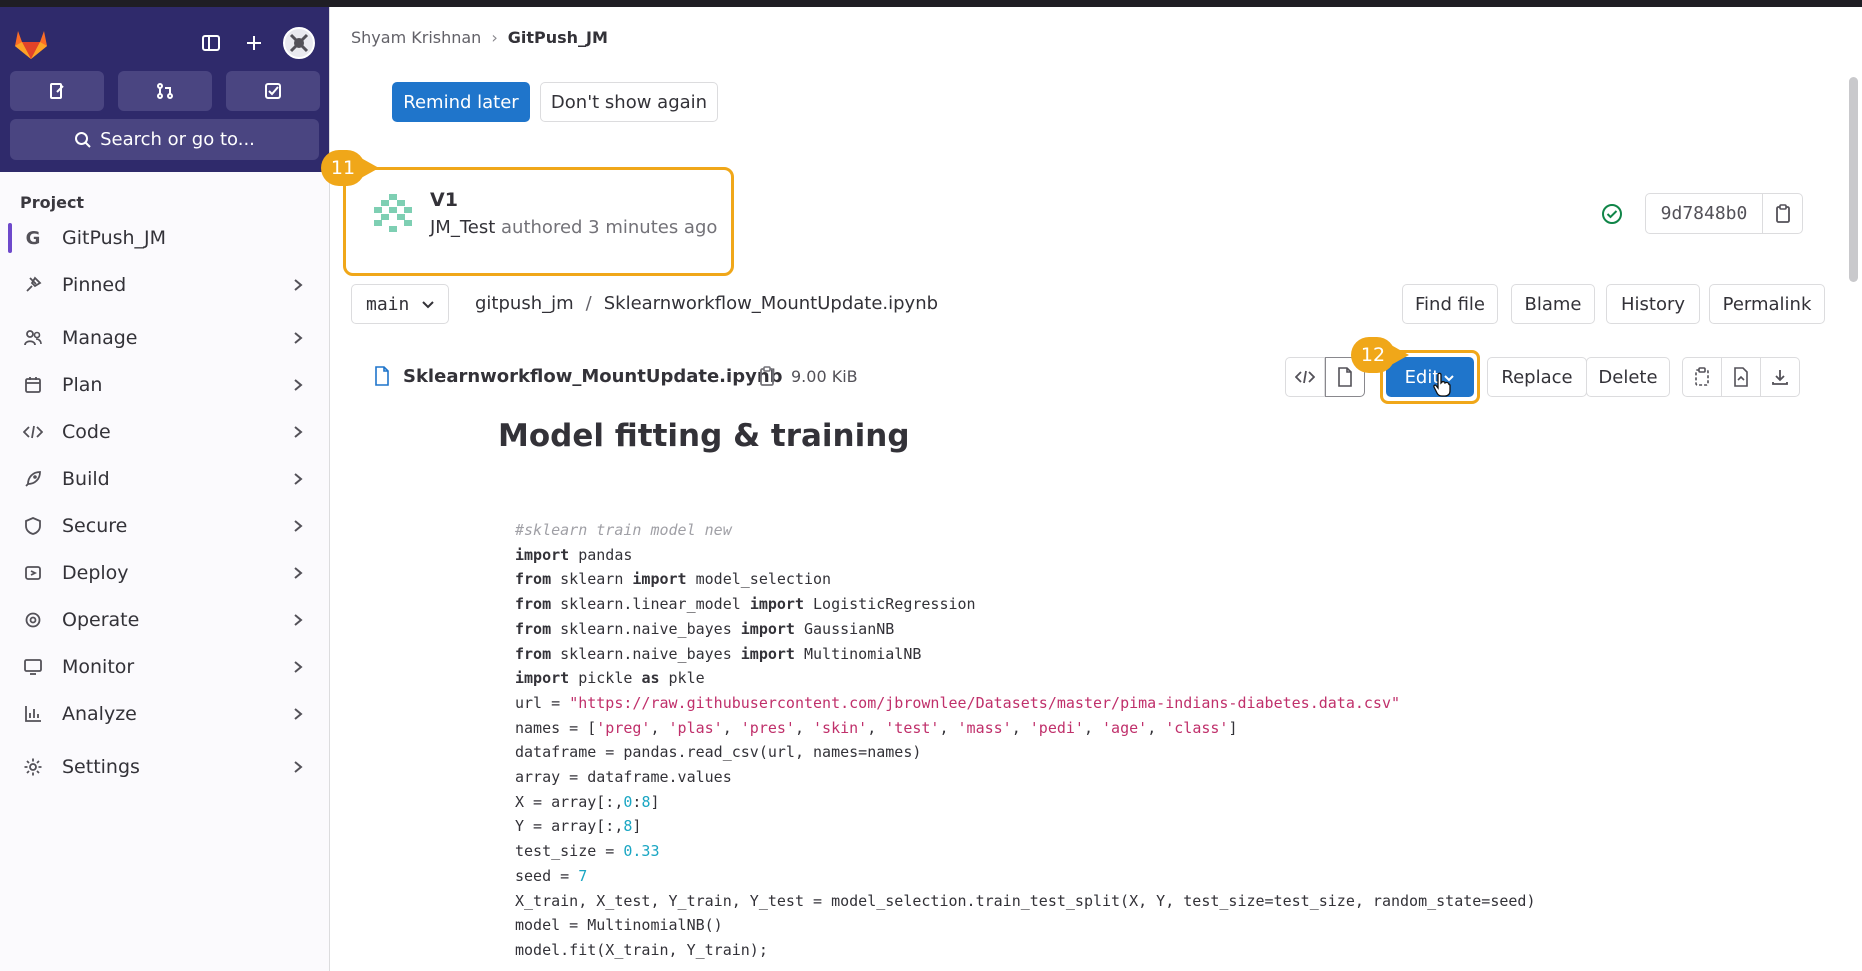 The height and width of the screenshot is (971, 1862). What do you see at coordinates (416, 37) in the screenshot?
I see `breadcrumb-owner: Shyam Krishnan` at bounding box center [416, 37].